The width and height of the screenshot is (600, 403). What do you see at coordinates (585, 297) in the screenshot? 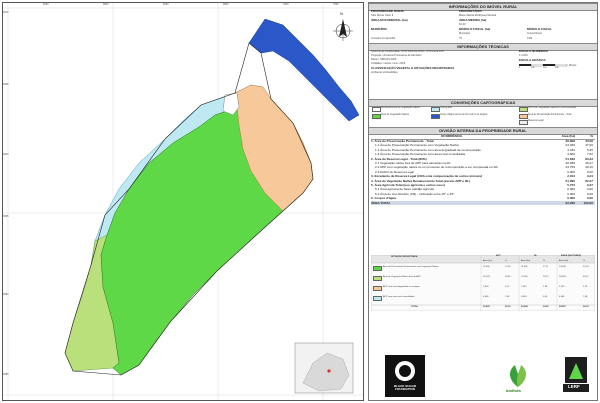
I see `situation-cell: 7,48` at bounding box center [585, 297].